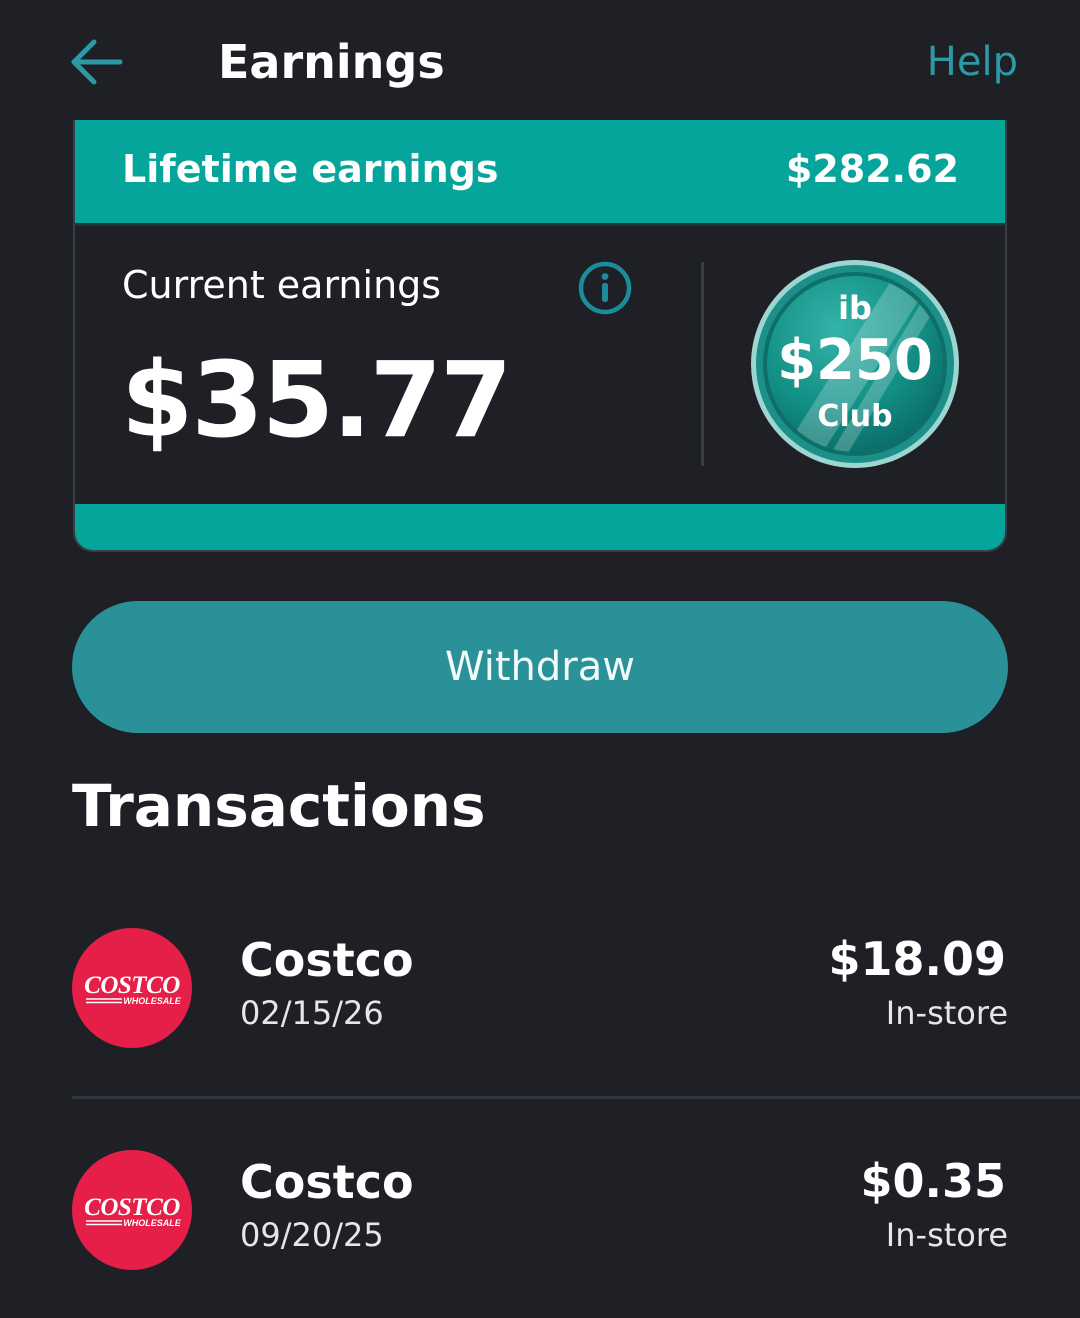 This screenshot has width=1080, height=1318. I want to click on back-button, so click(96, 62).